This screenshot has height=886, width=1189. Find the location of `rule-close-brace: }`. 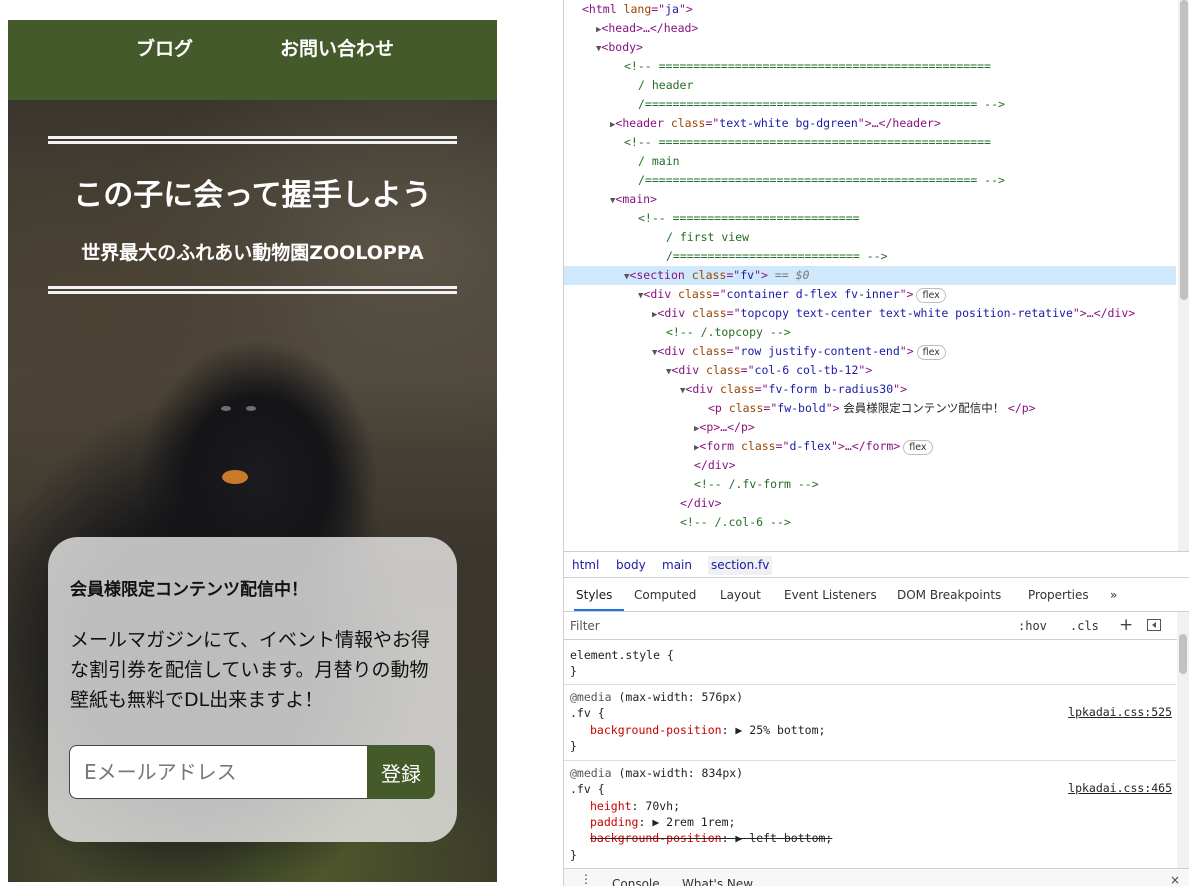

rule-close-brace: } is located at coordinates (573, 855).